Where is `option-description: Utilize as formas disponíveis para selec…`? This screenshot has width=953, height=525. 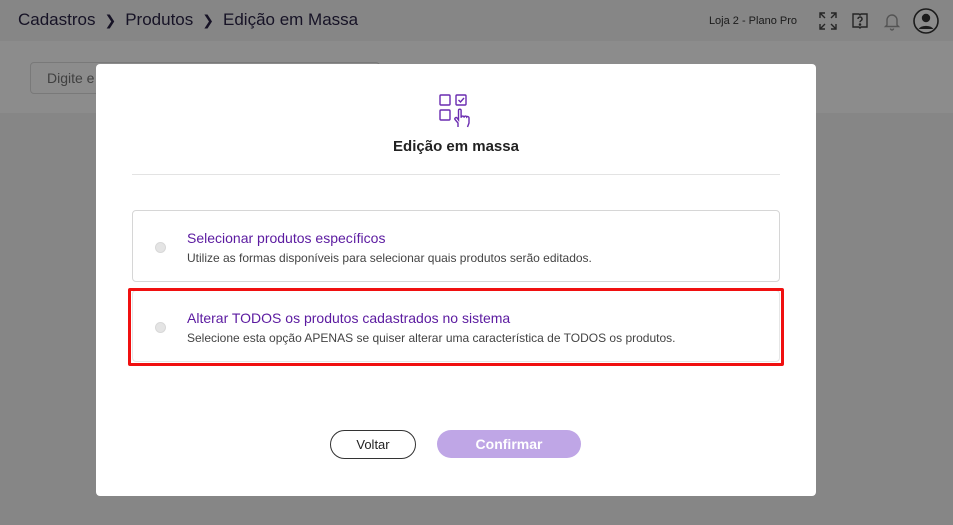
option-description: Utilize as formas disponíveis para selec… is located at coordinates (389, 258).